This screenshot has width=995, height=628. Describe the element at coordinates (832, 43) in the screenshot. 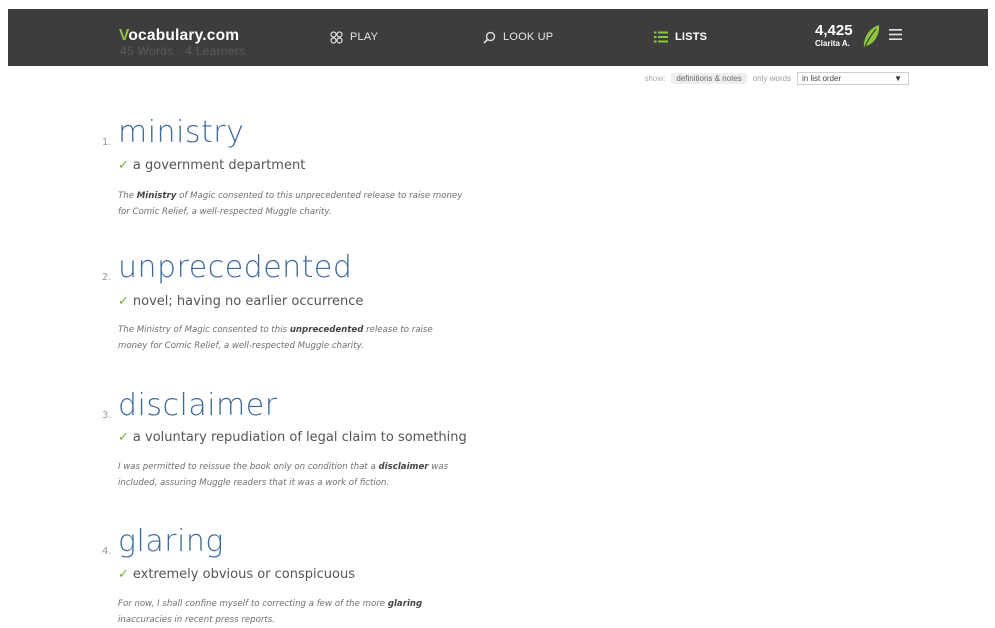

I see `user-name: Clarita A.` at that location.